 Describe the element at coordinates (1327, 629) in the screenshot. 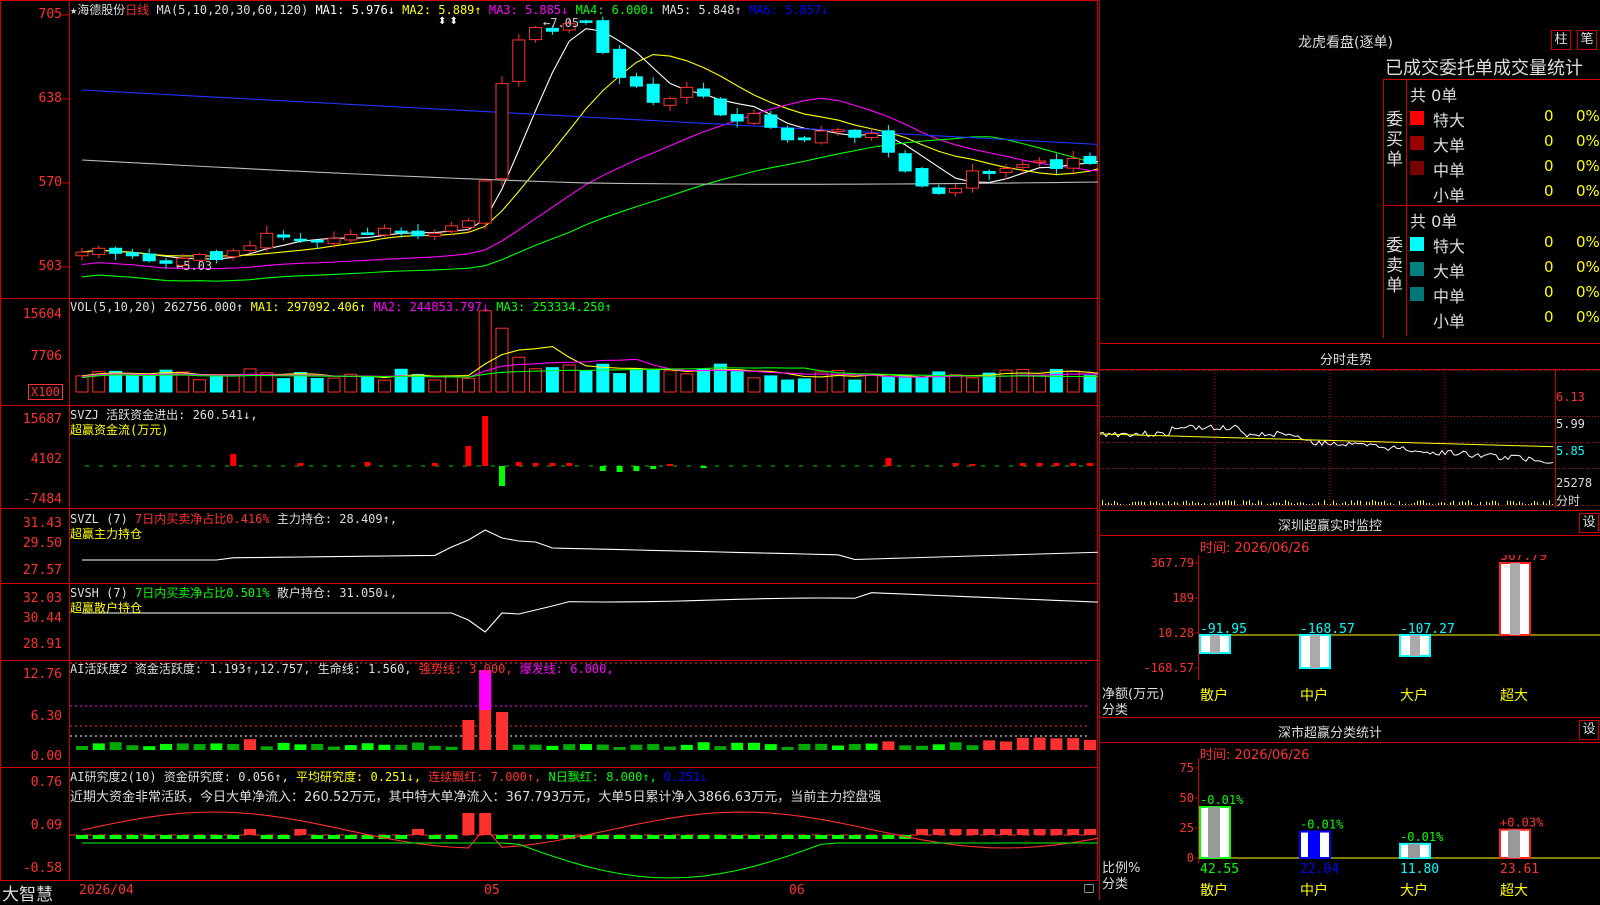

I see `monitor-bar-label: -168.57` at that location.